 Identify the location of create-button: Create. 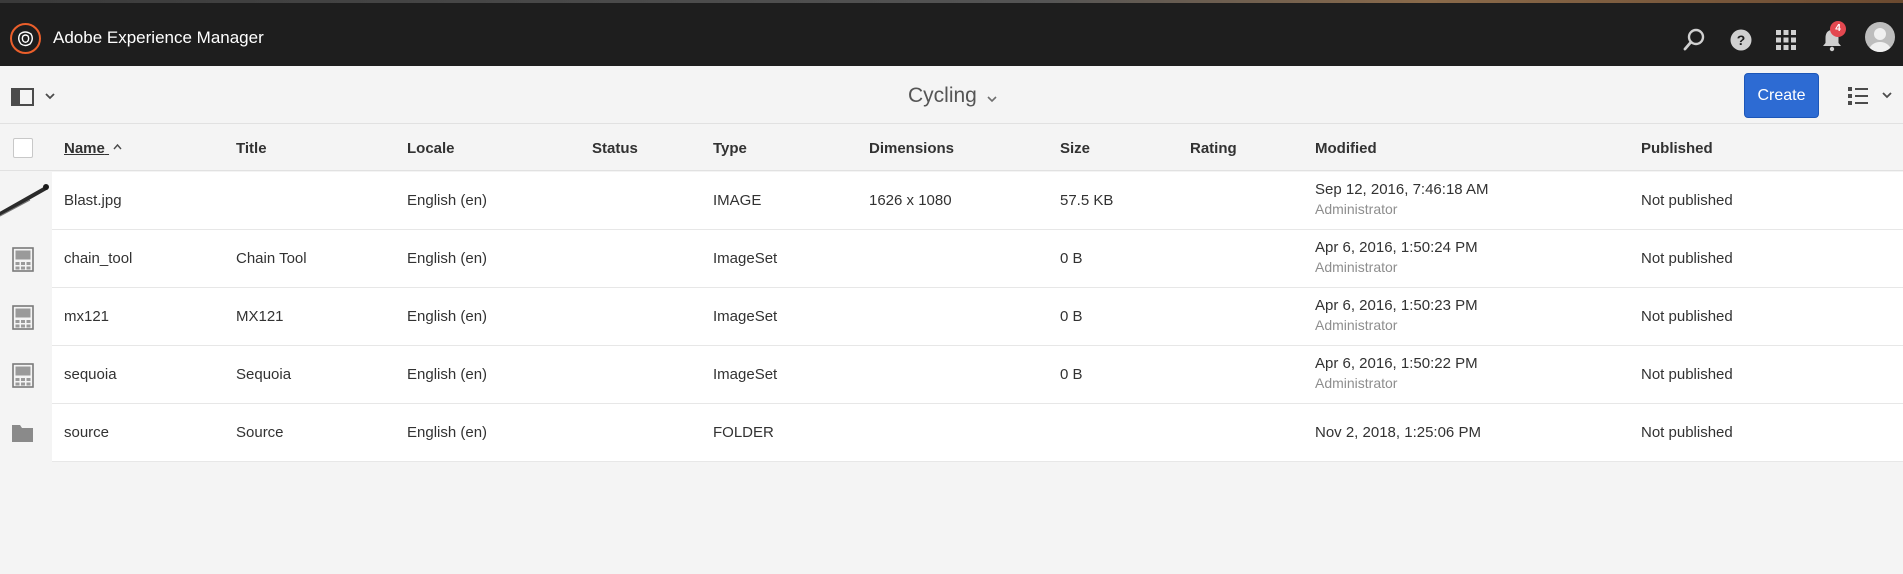
(1781, 95).